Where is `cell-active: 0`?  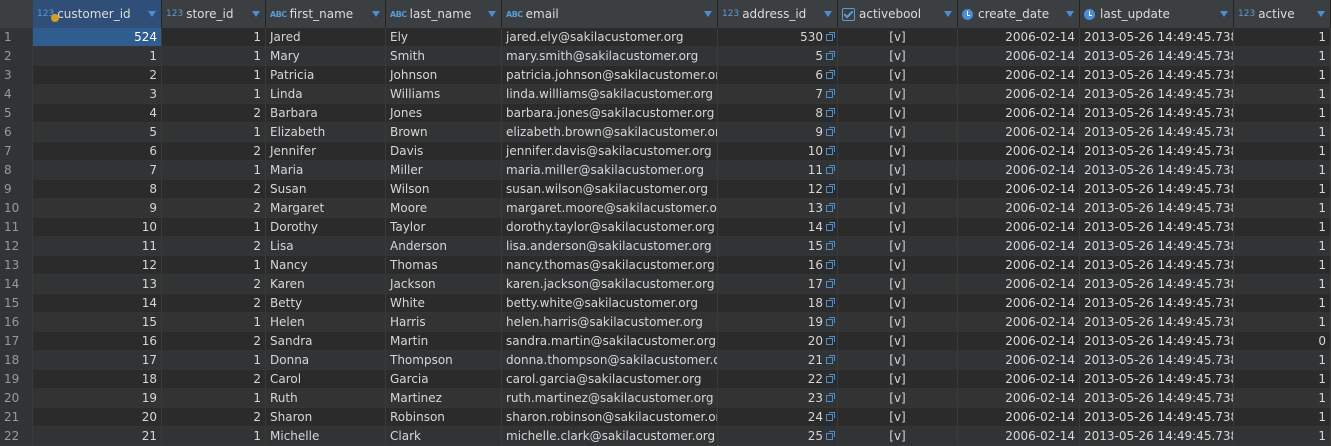
cell-active: 0 is located at coordinates (1282, 341).